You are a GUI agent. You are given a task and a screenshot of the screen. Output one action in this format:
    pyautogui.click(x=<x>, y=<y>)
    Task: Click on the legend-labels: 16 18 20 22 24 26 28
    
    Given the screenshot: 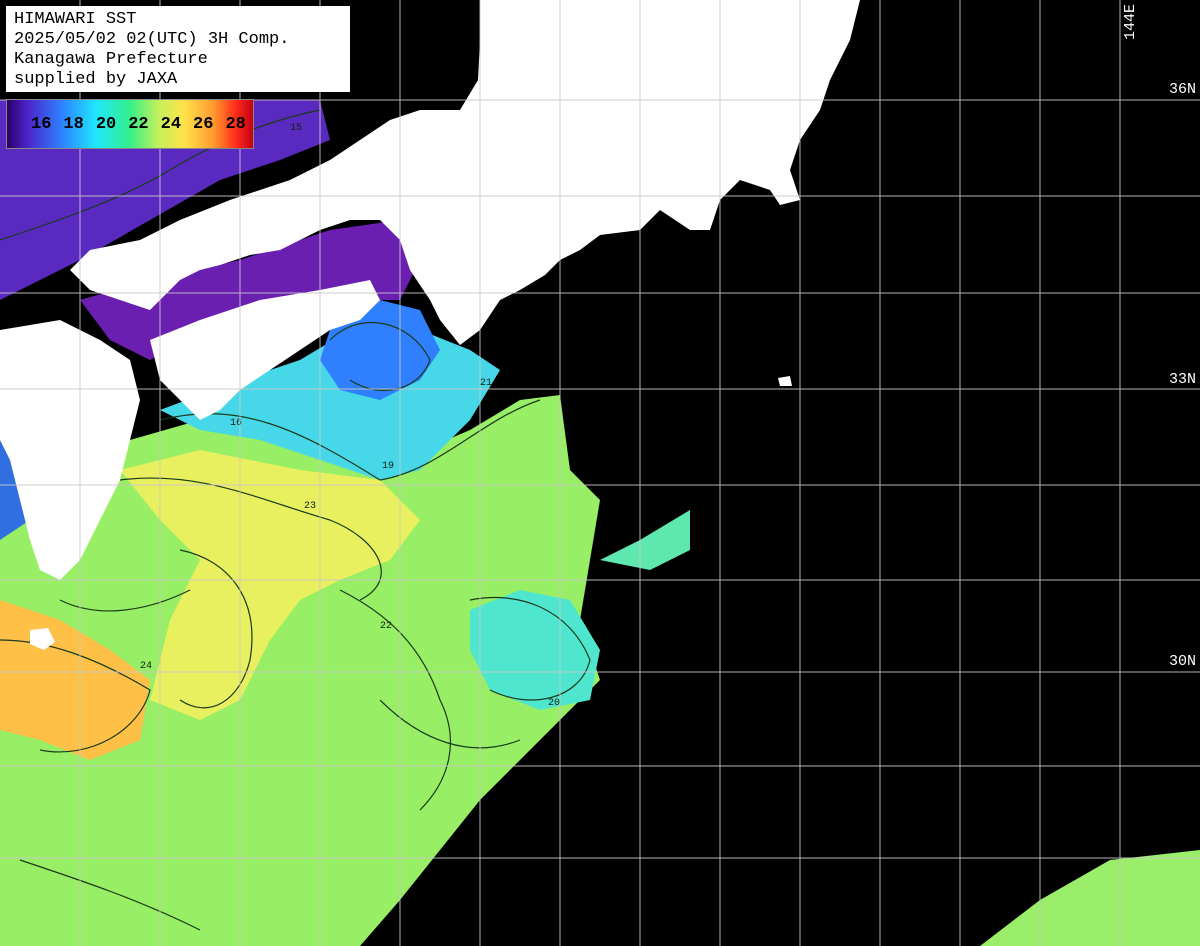 What is the action you would take?
    pyautogui.click(x=138, y=124)
    